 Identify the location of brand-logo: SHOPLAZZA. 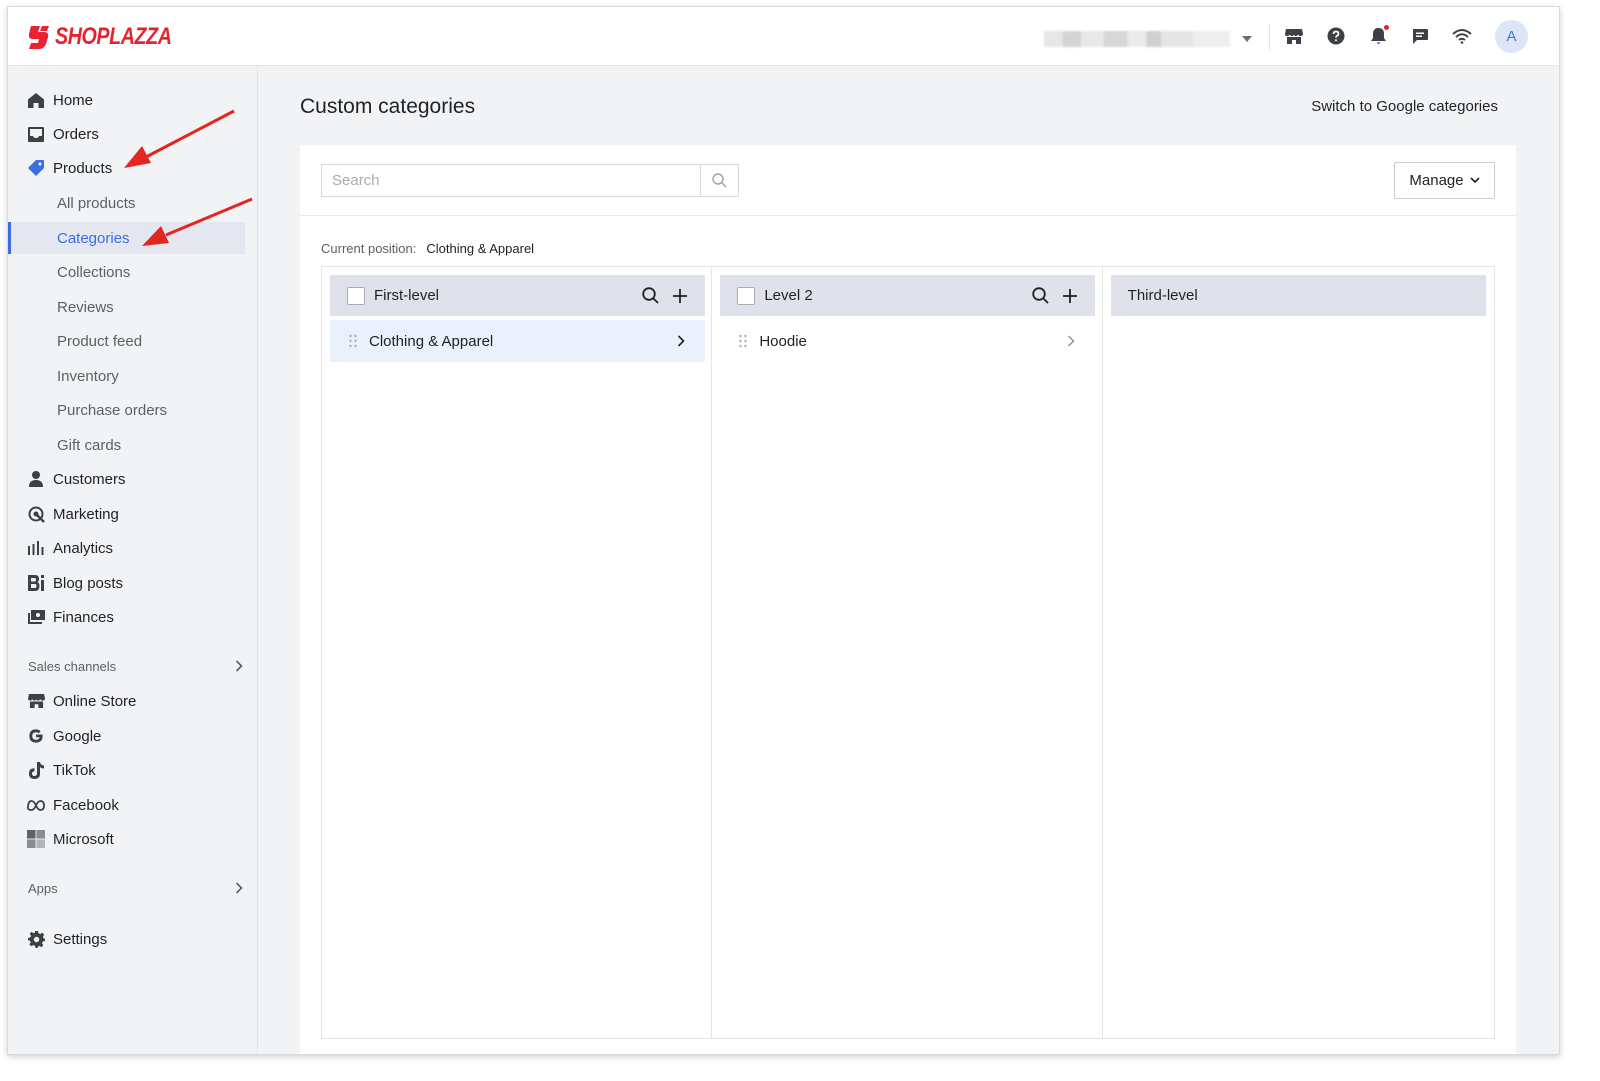
(112, 37).